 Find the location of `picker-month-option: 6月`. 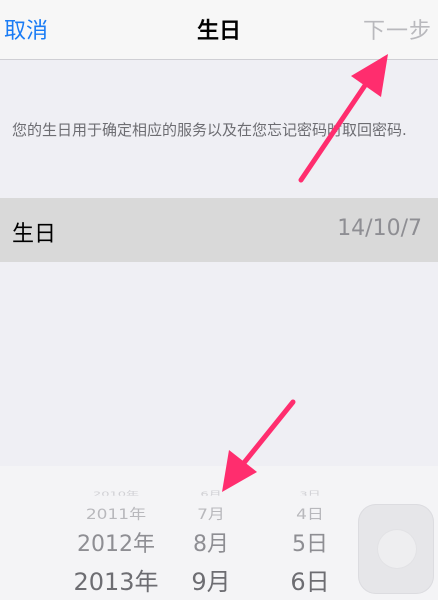

picker-month-option: 6月 is located at coordinates (211, 492).